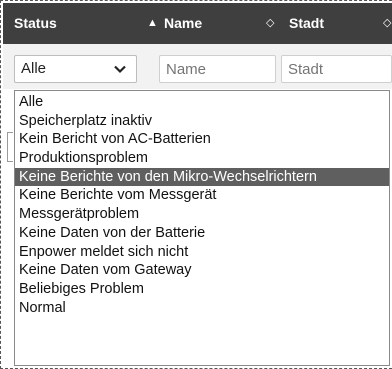  What do you see at coordinates (202, 121) in the screenshot?
I see `dropdown-option-speicherplatz-inaktiv: Speicherplatz inaktiv` at bounding box center [202, 121].